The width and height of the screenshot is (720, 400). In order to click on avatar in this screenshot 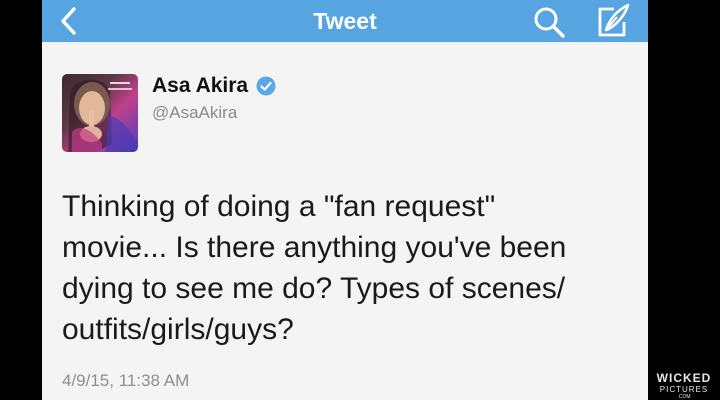, I will do `click(100, 113)`.